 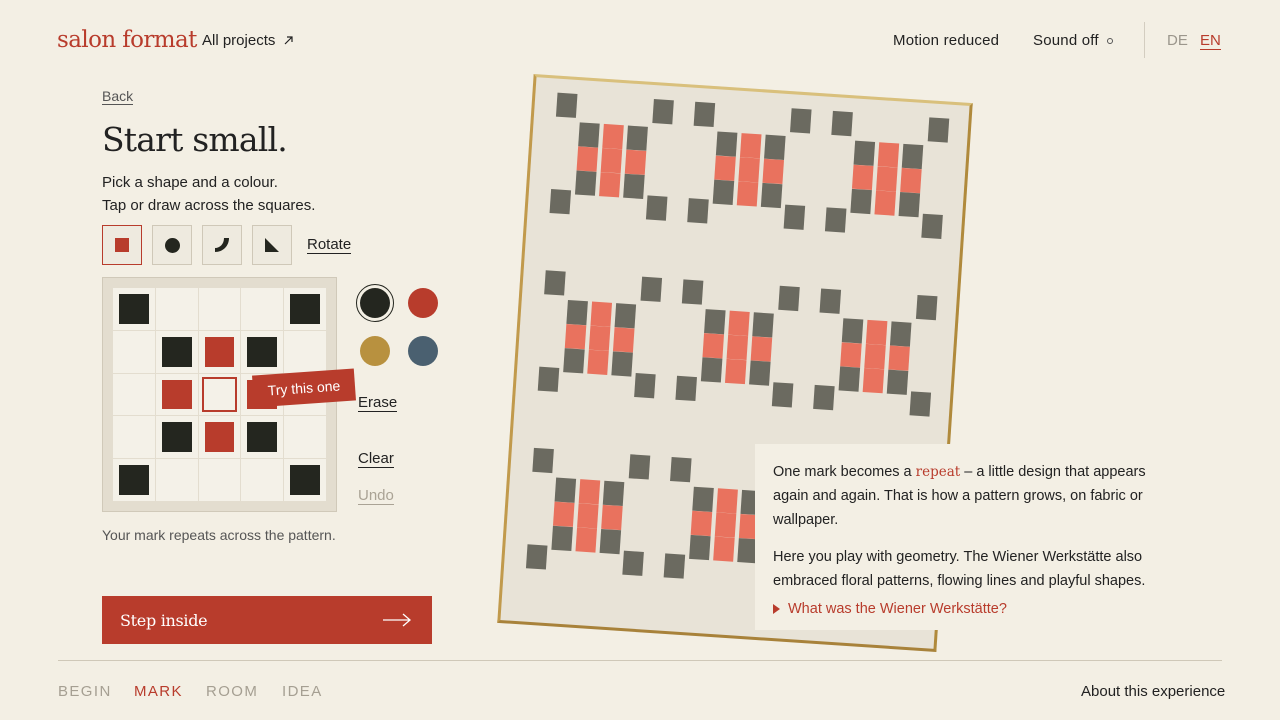 I want to click on selected-cell-outline, so click(x=219, y=394).